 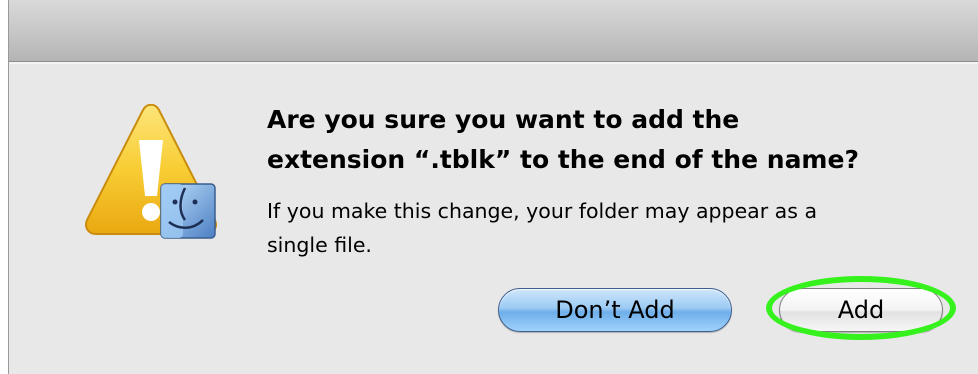 I want to click on dont-add-button: Don’t Add, so click(x=615, y=310).